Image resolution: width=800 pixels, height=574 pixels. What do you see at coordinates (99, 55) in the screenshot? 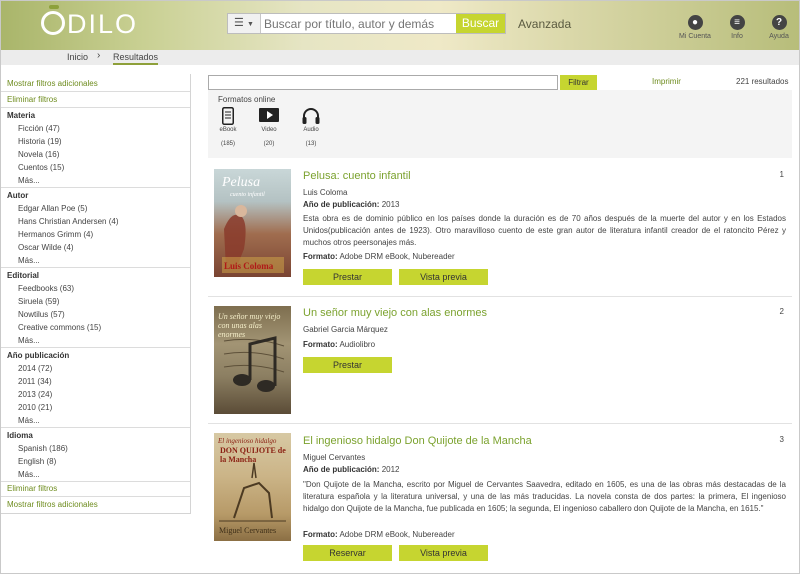
I see `chevron-right-icon: ›` at bounding box center [99, 55].